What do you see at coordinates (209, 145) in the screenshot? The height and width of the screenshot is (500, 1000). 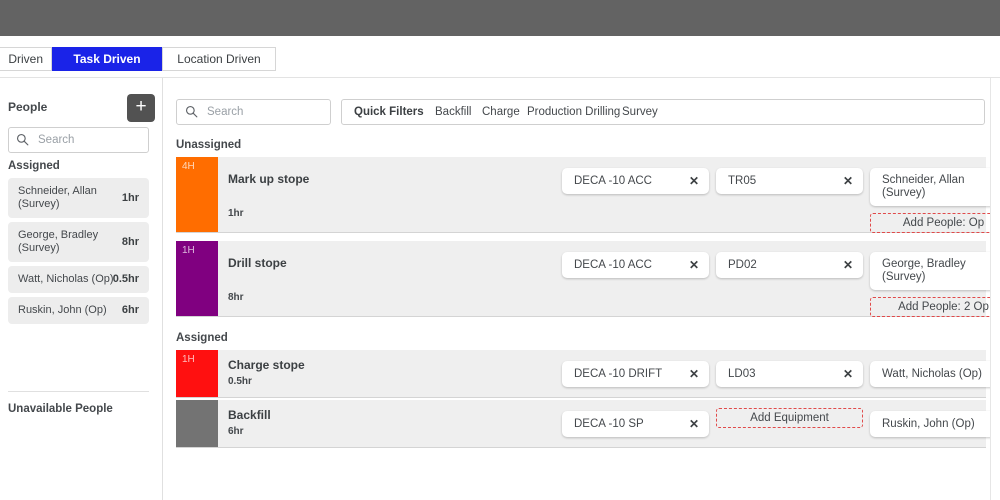 I see `group-heading-unassigned: Unassigned` at bounding box center [209, 145].